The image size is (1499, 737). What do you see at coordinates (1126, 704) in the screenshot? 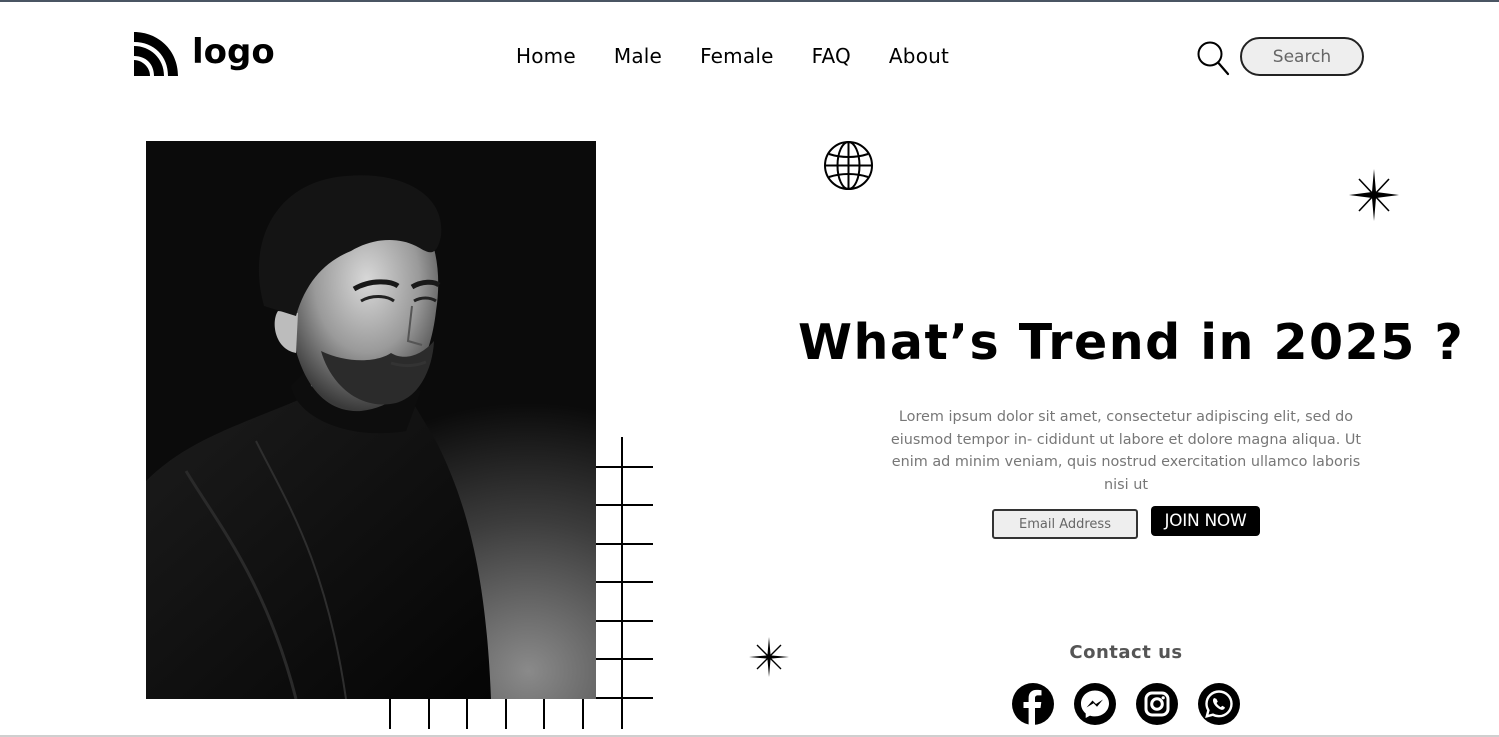
I see `social-links` at bounding box center [1126, 704].